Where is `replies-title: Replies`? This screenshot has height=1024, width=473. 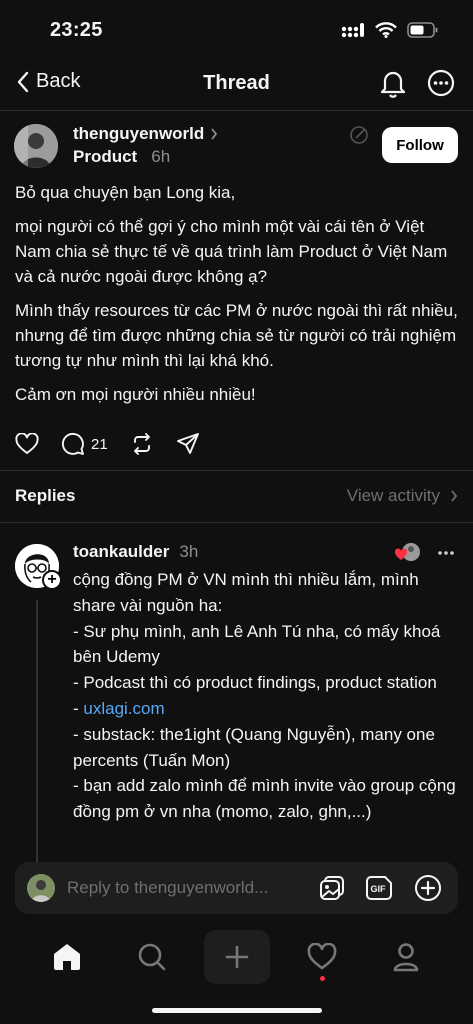 replies-title: Replies is located at coordinates (45, 495).